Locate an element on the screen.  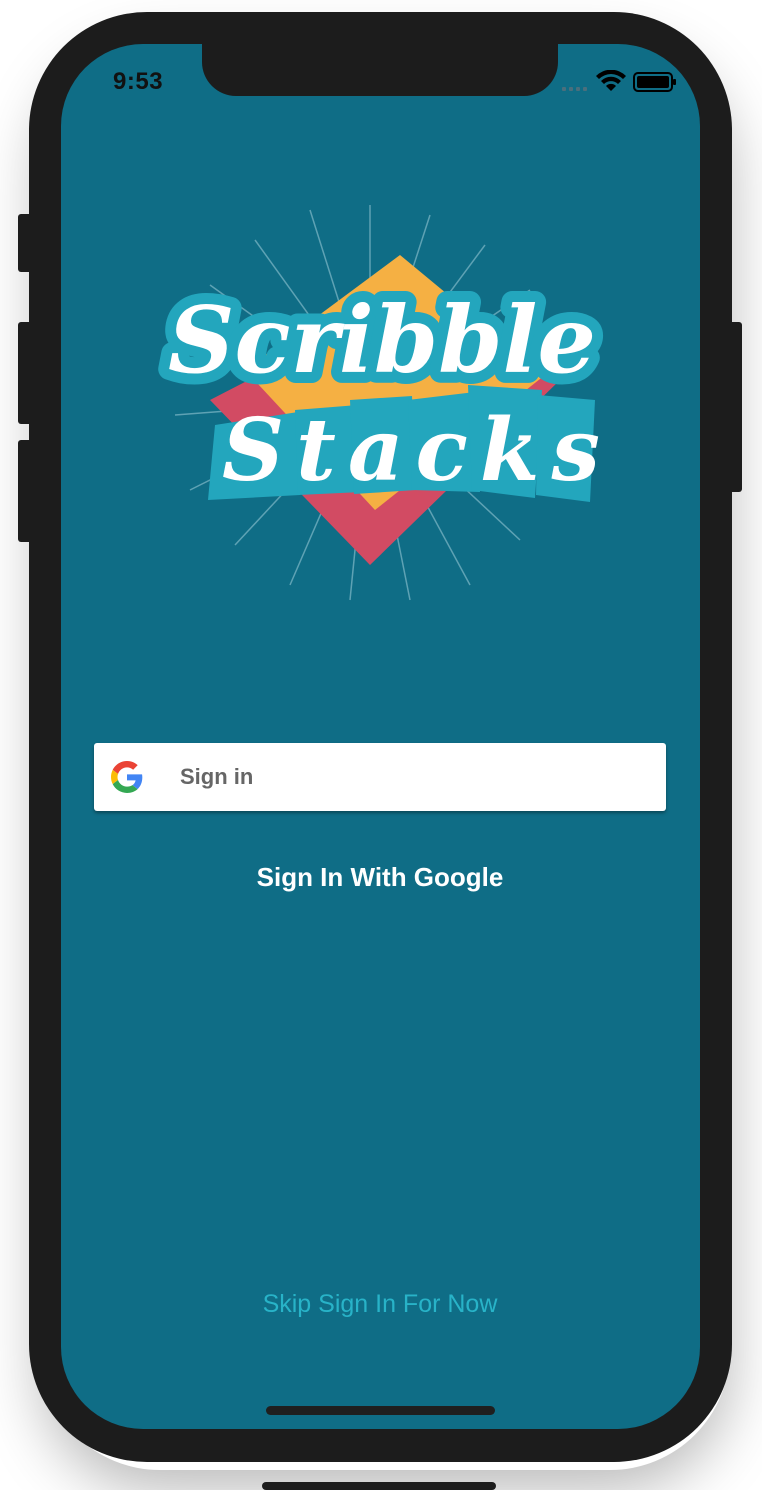
status-icons is located at coordinates (620, 82).